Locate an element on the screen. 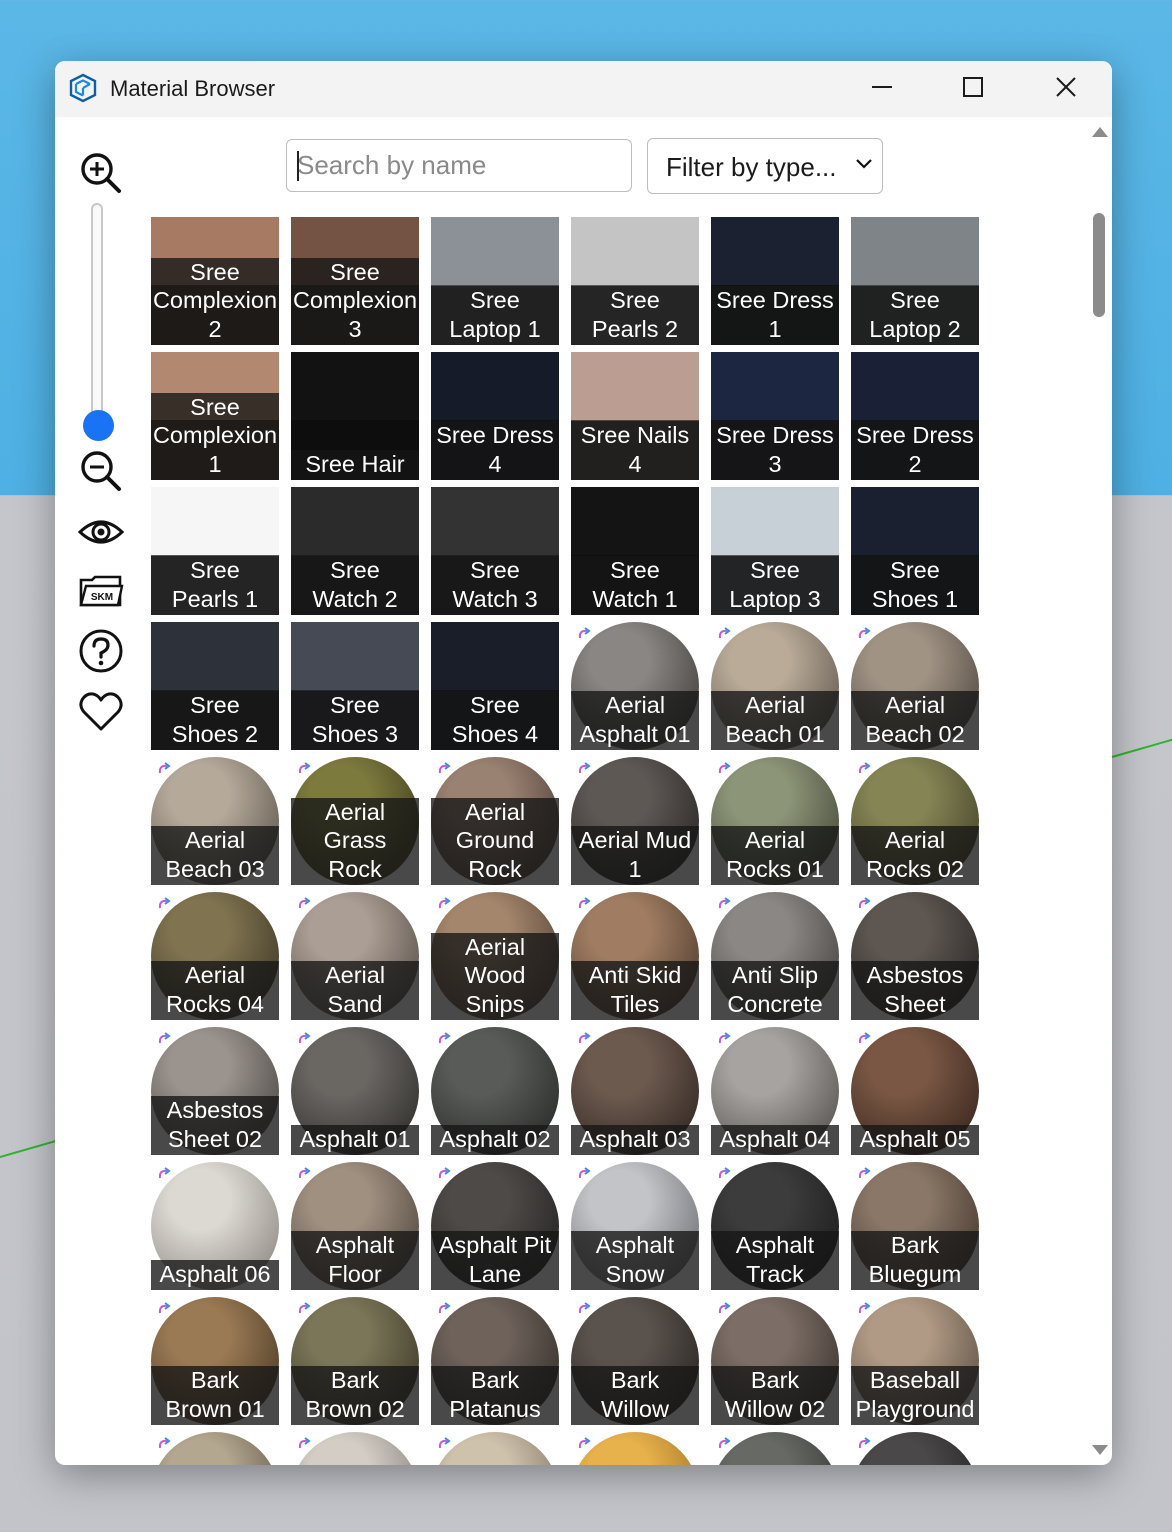  material-tile: Sree Shoes 3 is located at coordinates (355, 686).